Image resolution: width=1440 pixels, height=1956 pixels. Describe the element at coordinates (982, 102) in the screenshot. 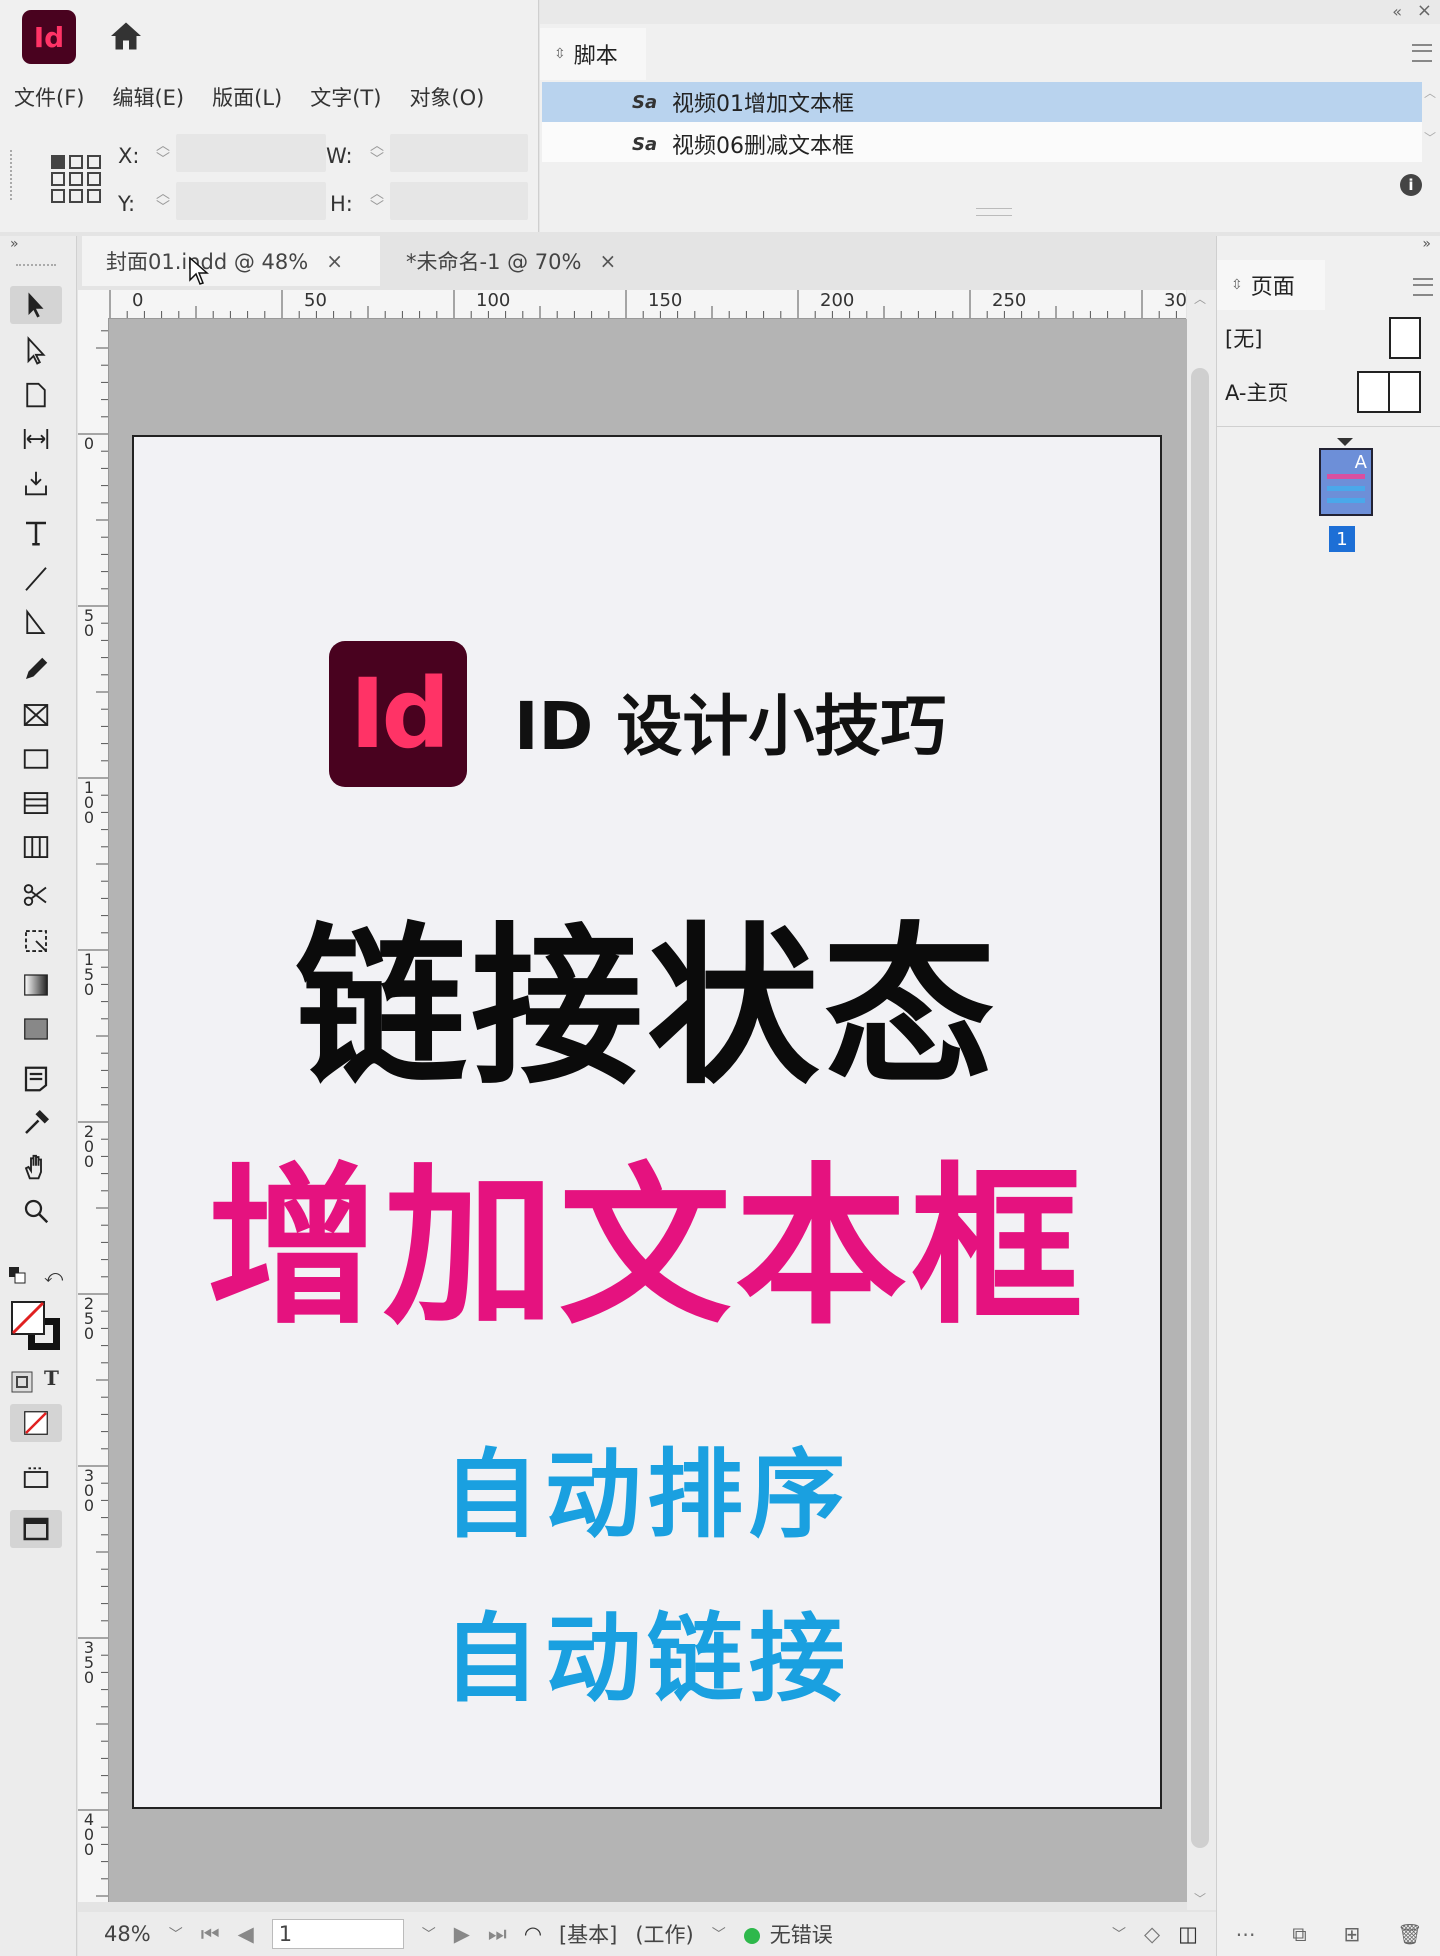

I see `script-item-1: Sa 视频01增加文本框` at that location.